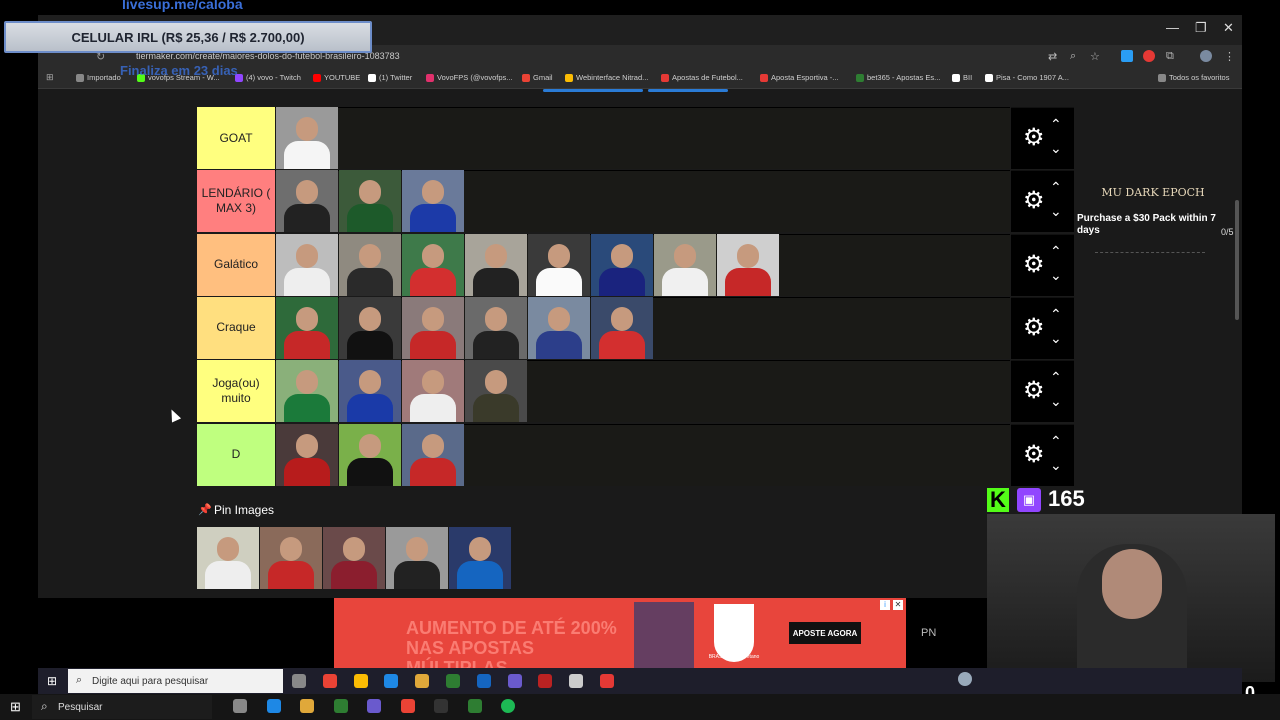 The height and width of the screenshot is (720, 1280). What do you see at coordinates (1149, 56) in the screenshot?
I see `extension-icon` at bounding box center [1149, 56].